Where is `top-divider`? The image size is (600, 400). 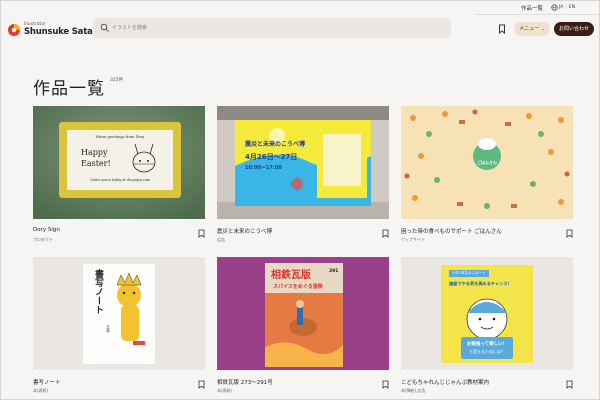
top-divider is located at coordinates (537, 14).